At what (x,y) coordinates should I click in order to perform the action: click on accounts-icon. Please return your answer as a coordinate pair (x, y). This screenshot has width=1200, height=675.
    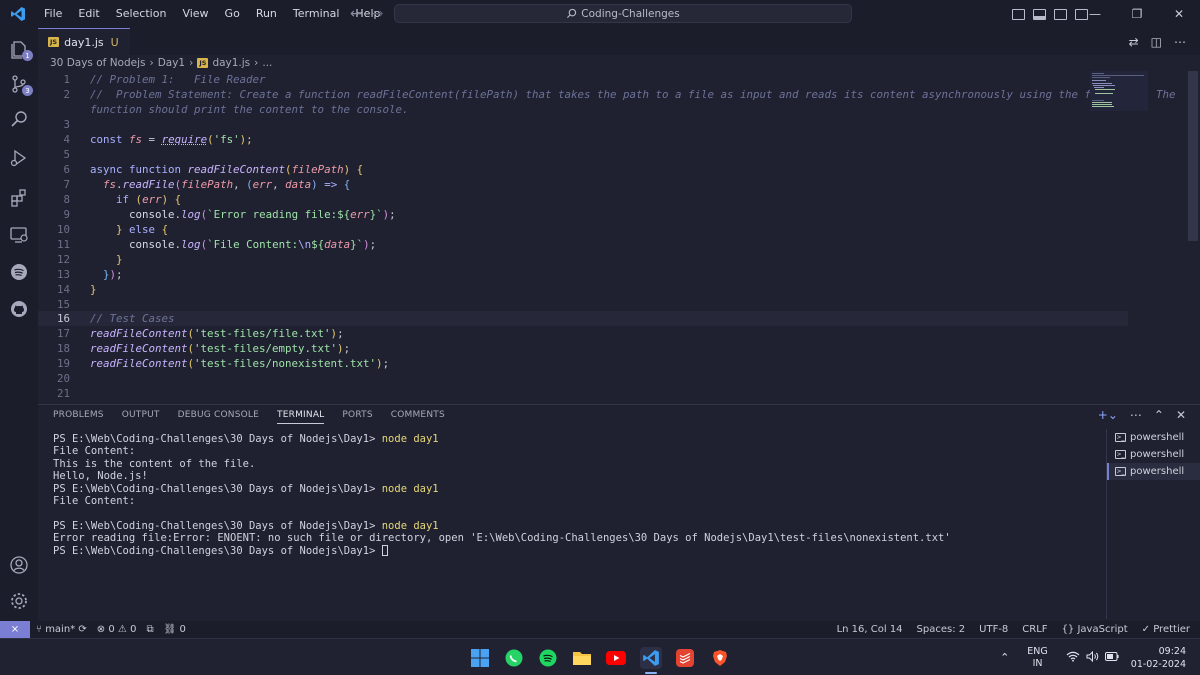
    Looking at the image, I should click on (19, 565).